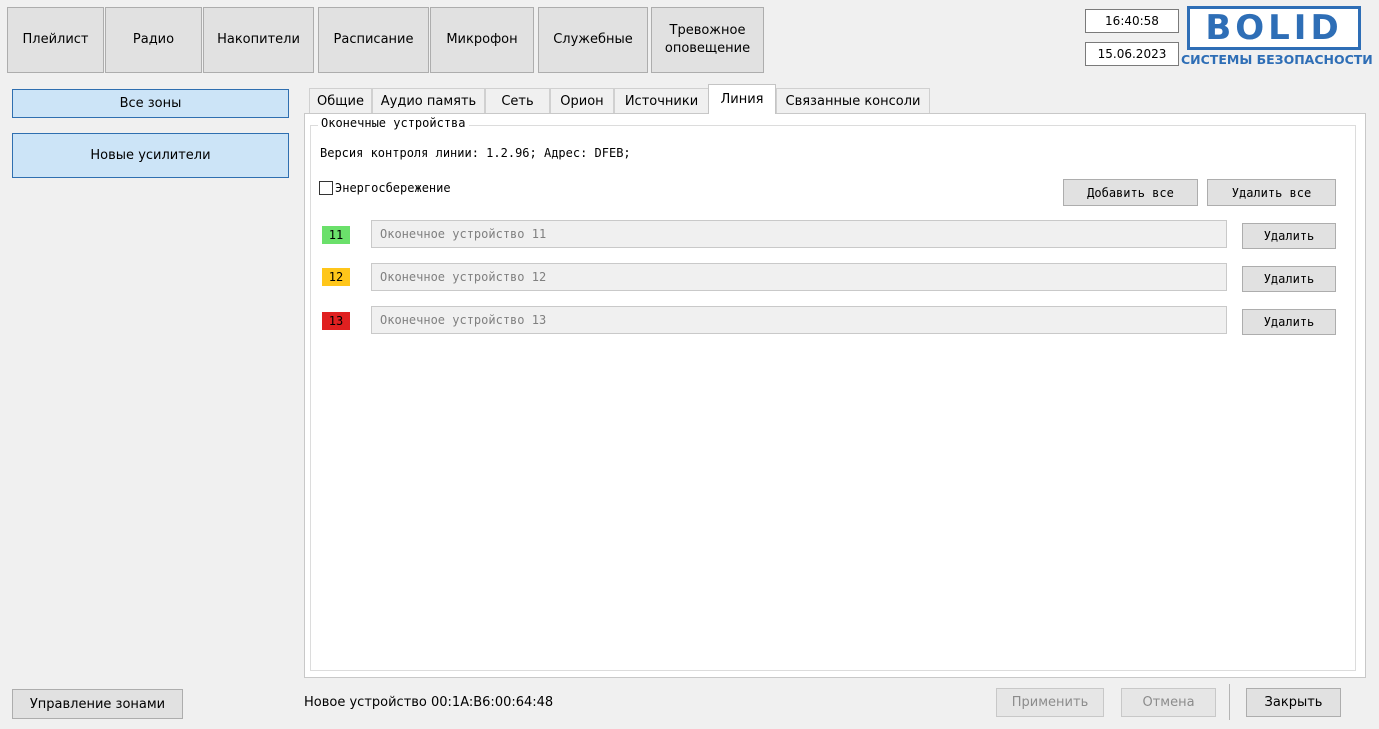 The image size is (1379, 729). What do you see at coordinates (593, 40) in the screenshot?
I see `nav-service-button: Служебные` at bounding box center [593, 40].